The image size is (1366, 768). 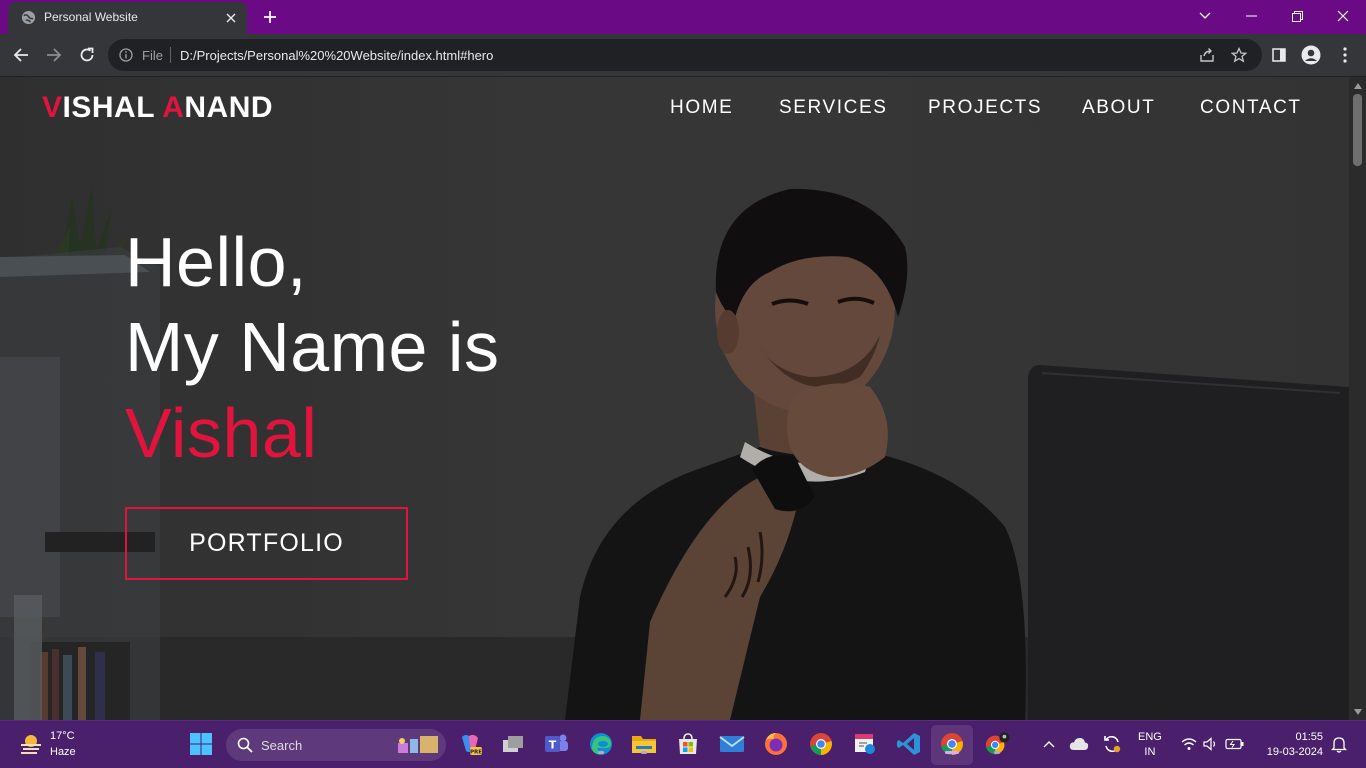 I want to click on portfolio-button: PORTFOLIO, so click(x=266, y=543).